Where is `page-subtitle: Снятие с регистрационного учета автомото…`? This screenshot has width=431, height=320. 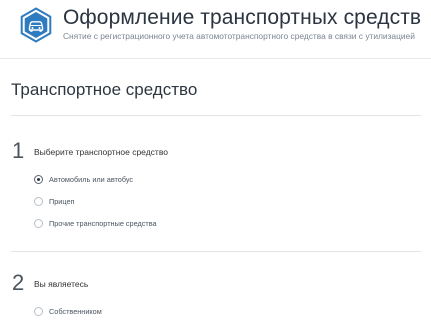
page-subtitle: Снятие с регистрационного учета автомото… is located at coordinates (239, 36).